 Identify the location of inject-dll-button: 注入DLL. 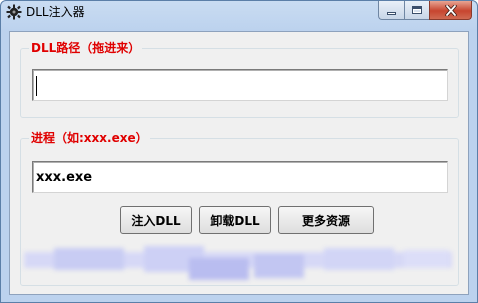
(156, 220).